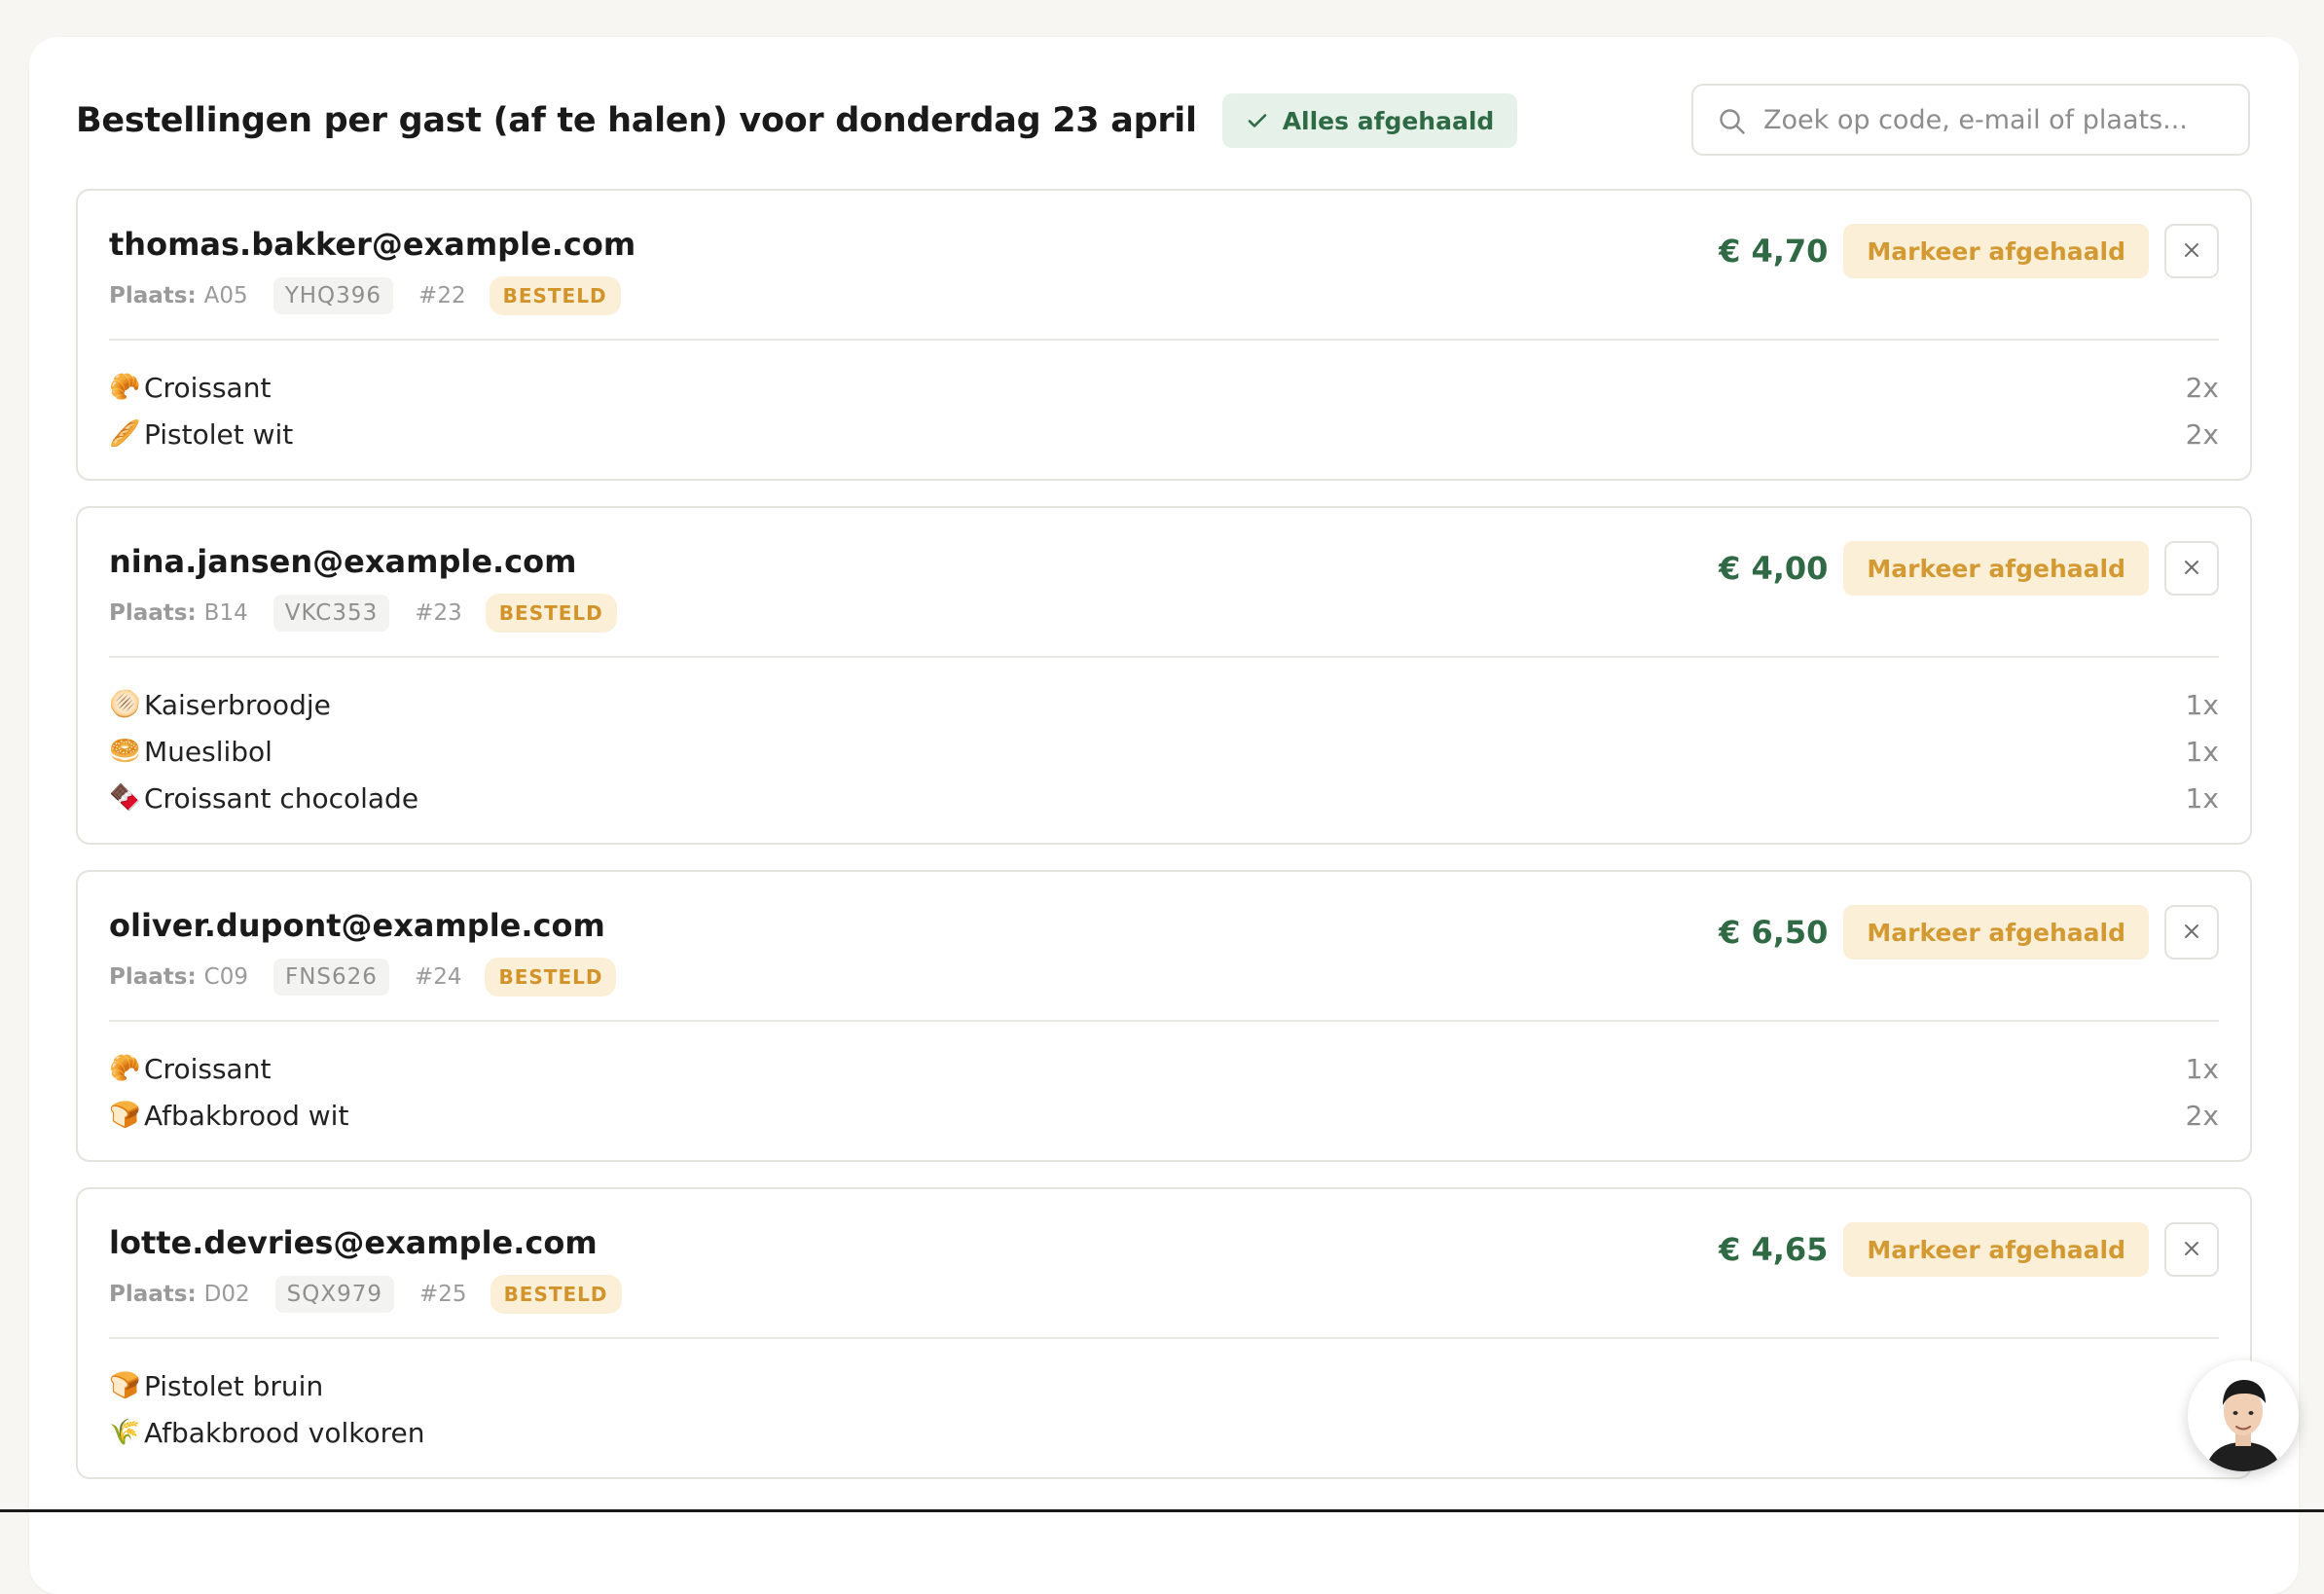 The image size is (2324, 1594). I want to click on croissant-icon: 🥐, so click(125, 1068).